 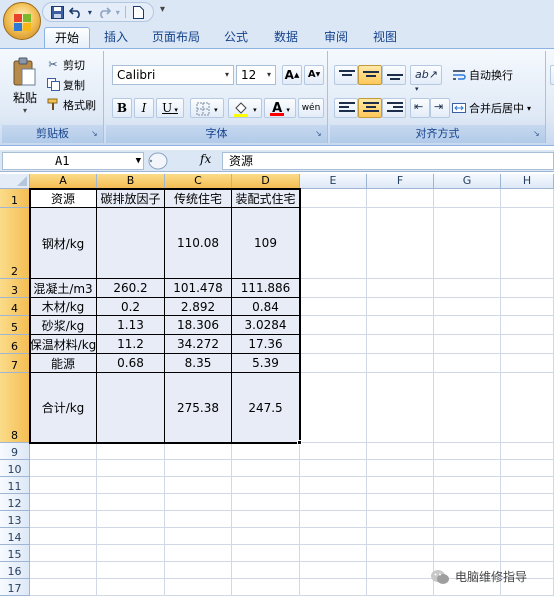 What do you see at coordinates (400, 536) in the screenshot?
I see `cell-f14` at bounding box center [400, 536].